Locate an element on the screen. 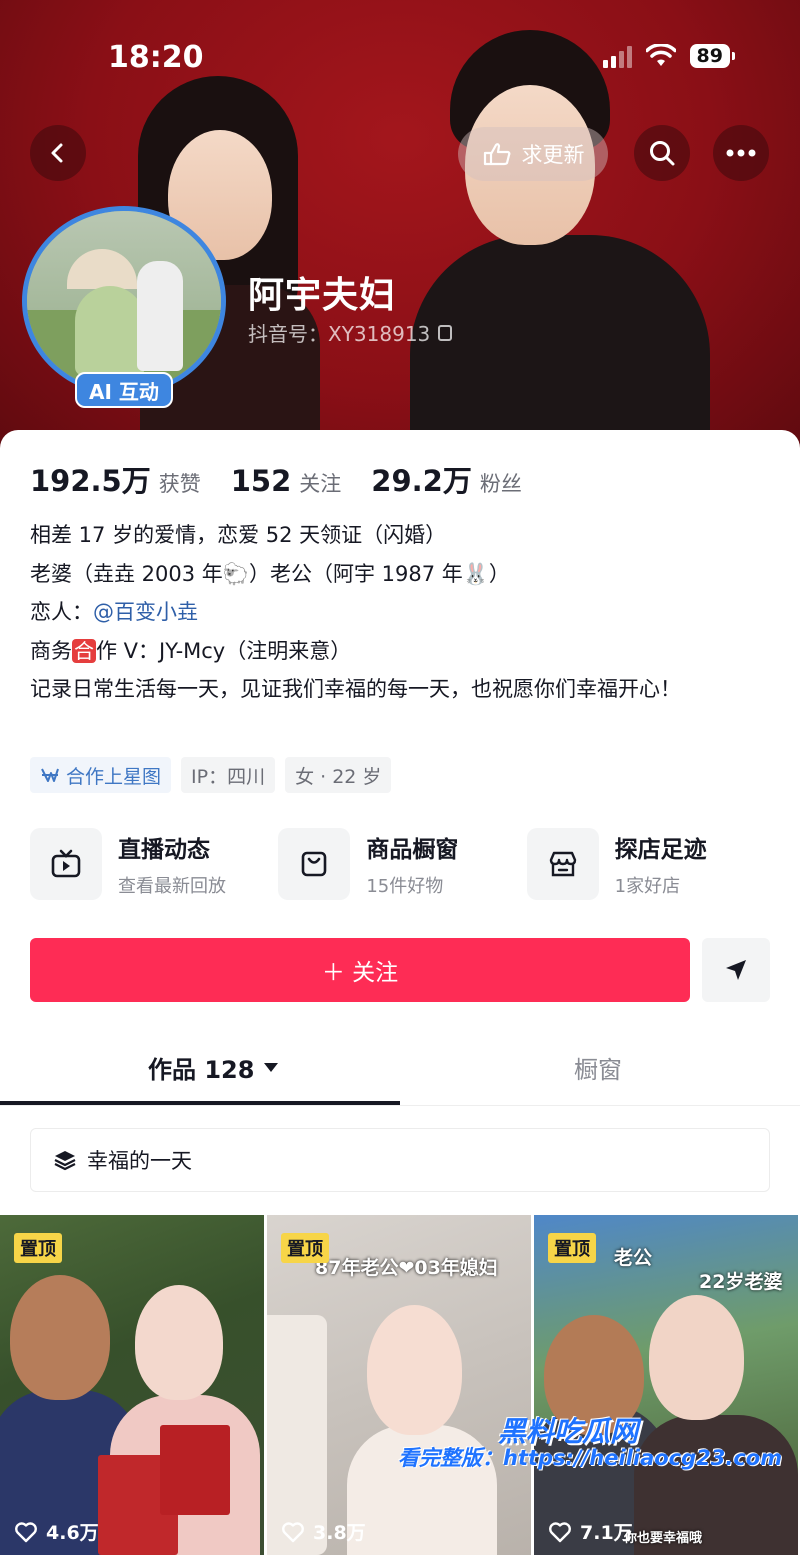 The image size is (800, 1555). bio-text: ） is located at coordinates (499, 573).